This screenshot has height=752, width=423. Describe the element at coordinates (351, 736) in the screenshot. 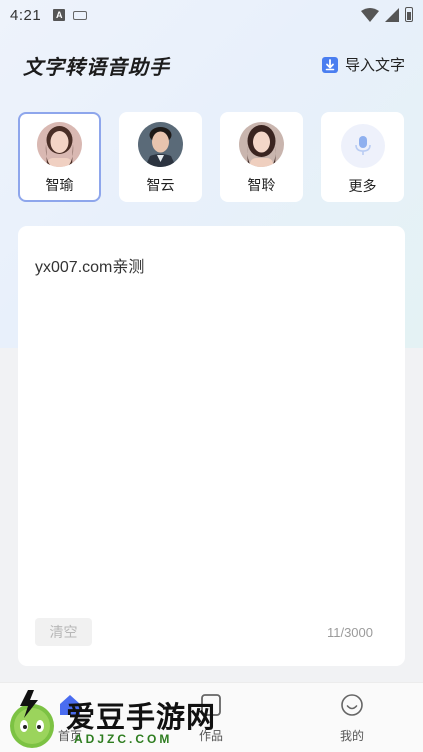

I see `nav-profile-label: 我的` at that location.